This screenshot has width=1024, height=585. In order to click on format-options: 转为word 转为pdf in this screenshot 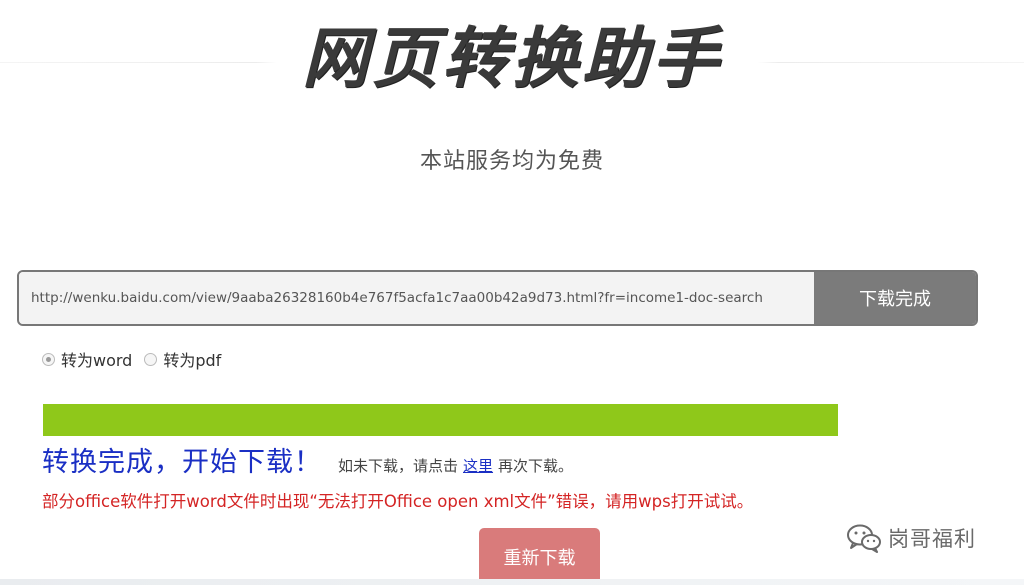, I will do `click(137, 359)`.